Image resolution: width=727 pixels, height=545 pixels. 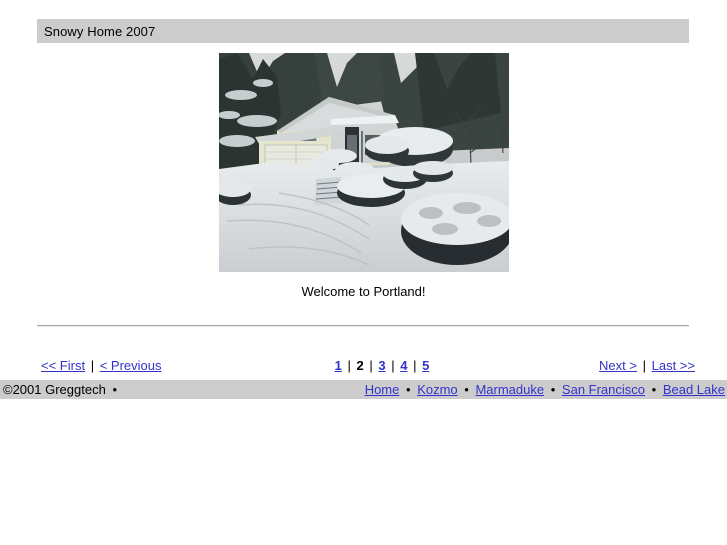 I want to click on page-number-4: 4, so click(x=403, y=365).